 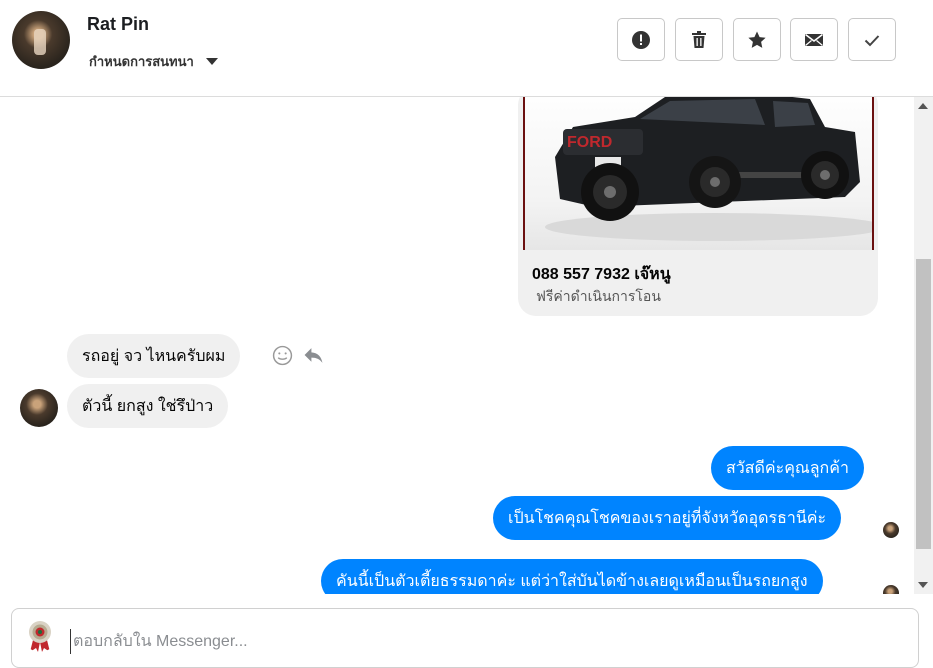 I want to click on delete-button, so click(x=699, y=39).